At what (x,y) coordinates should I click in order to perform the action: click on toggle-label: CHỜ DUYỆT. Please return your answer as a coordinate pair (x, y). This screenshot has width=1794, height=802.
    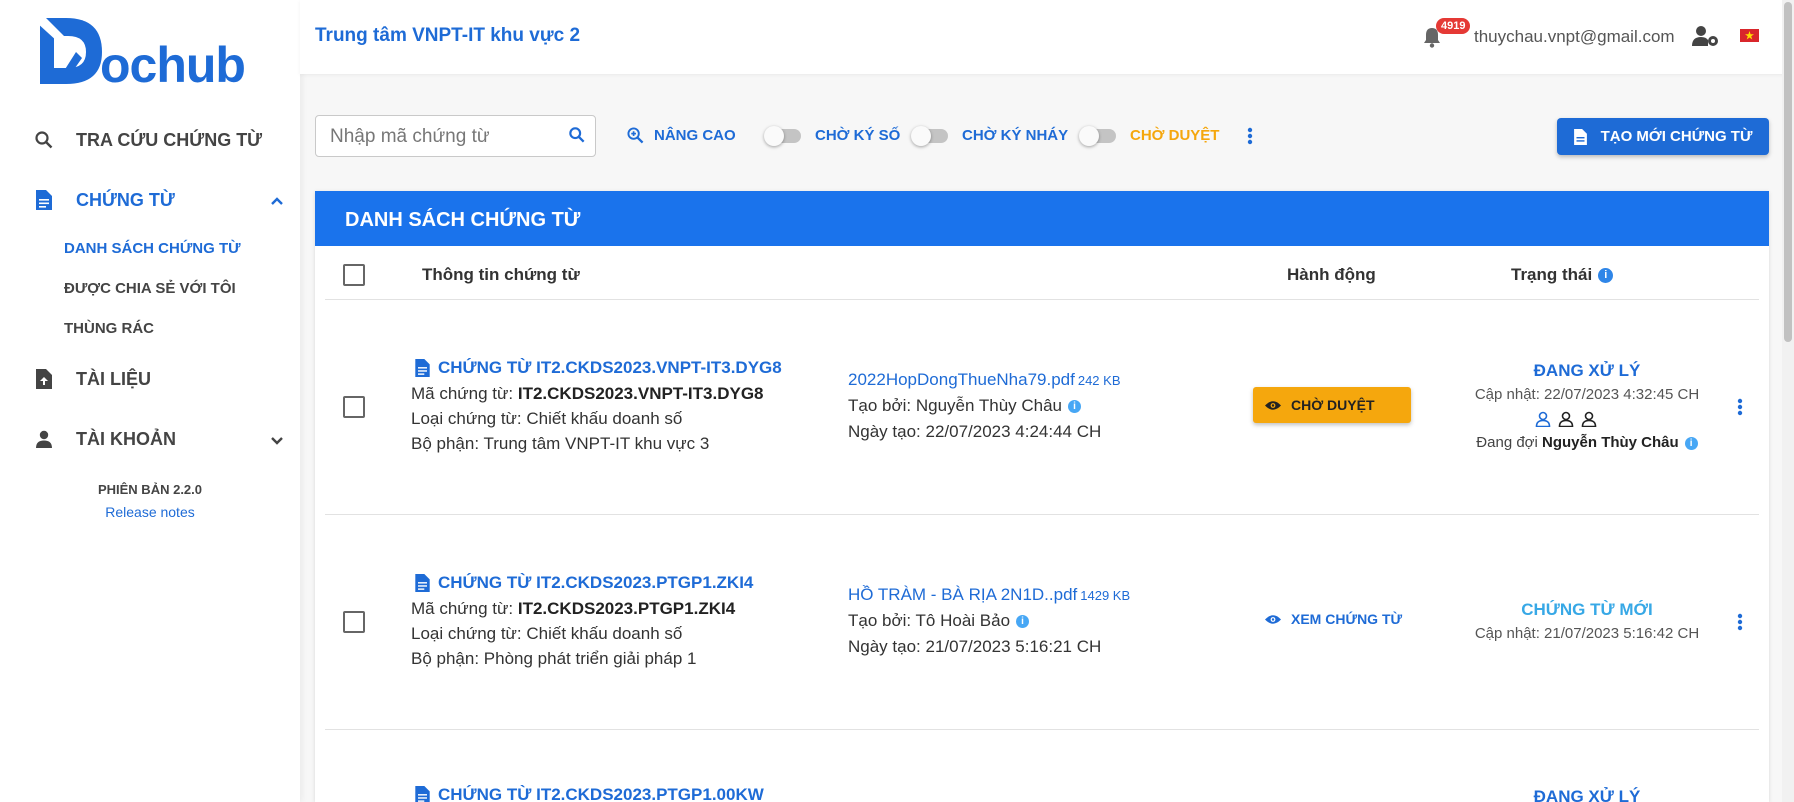
    Looking at the image, I should click on (1175, 135).